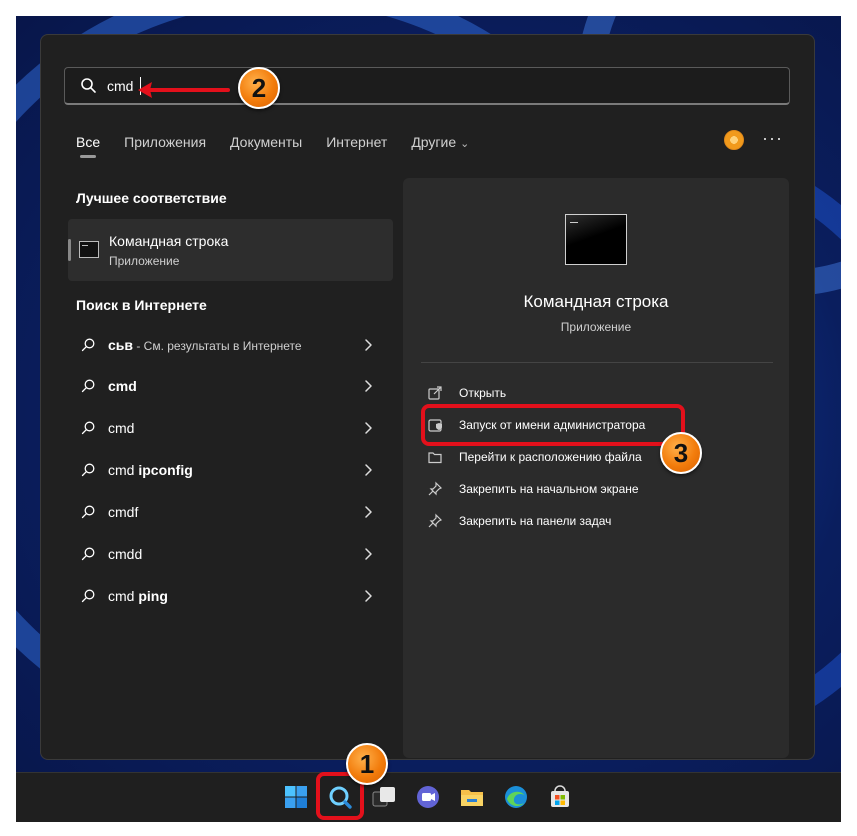 This screenshot has width=857, height=836. Describe the element at coordinates (516, 797) in the screenshot. I see `edge-icon` at that location.